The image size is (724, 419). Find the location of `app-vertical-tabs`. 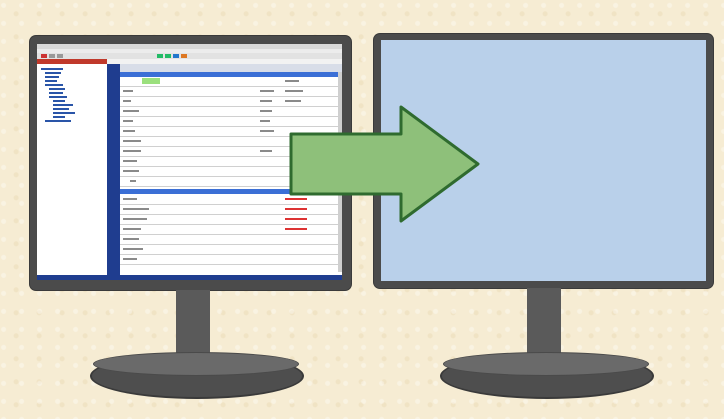

app-vertical-tabs is located at coordinates (113, 172).